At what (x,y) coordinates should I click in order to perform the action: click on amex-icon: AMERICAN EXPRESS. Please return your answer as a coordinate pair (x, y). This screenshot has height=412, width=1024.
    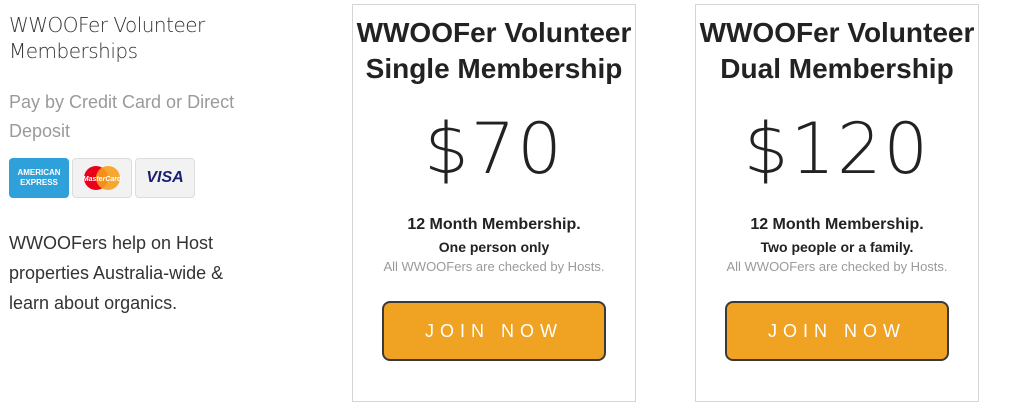
    Looking at the image, I should click on (39, 178).